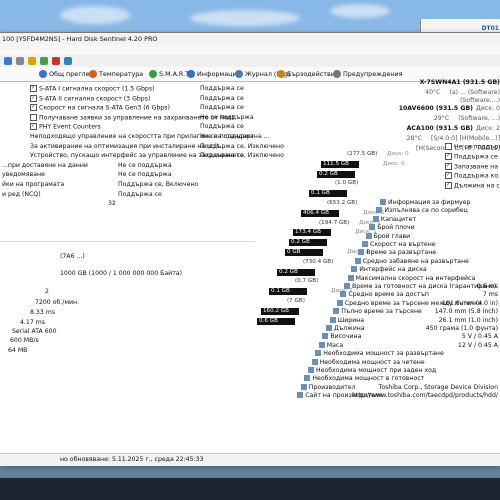  Describe the element at coordinates (438, 387) in the screenshot. I see `spec-value: Toshiba Corp., Storage Device Division` at that location.